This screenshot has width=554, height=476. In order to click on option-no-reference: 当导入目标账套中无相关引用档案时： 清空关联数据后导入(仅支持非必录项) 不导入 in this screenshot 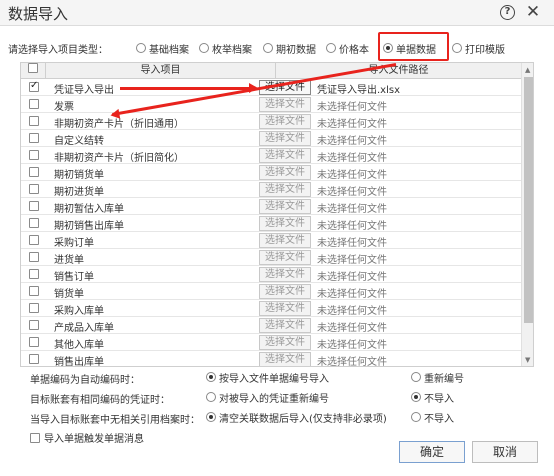, I will do `click(277, 417)`.